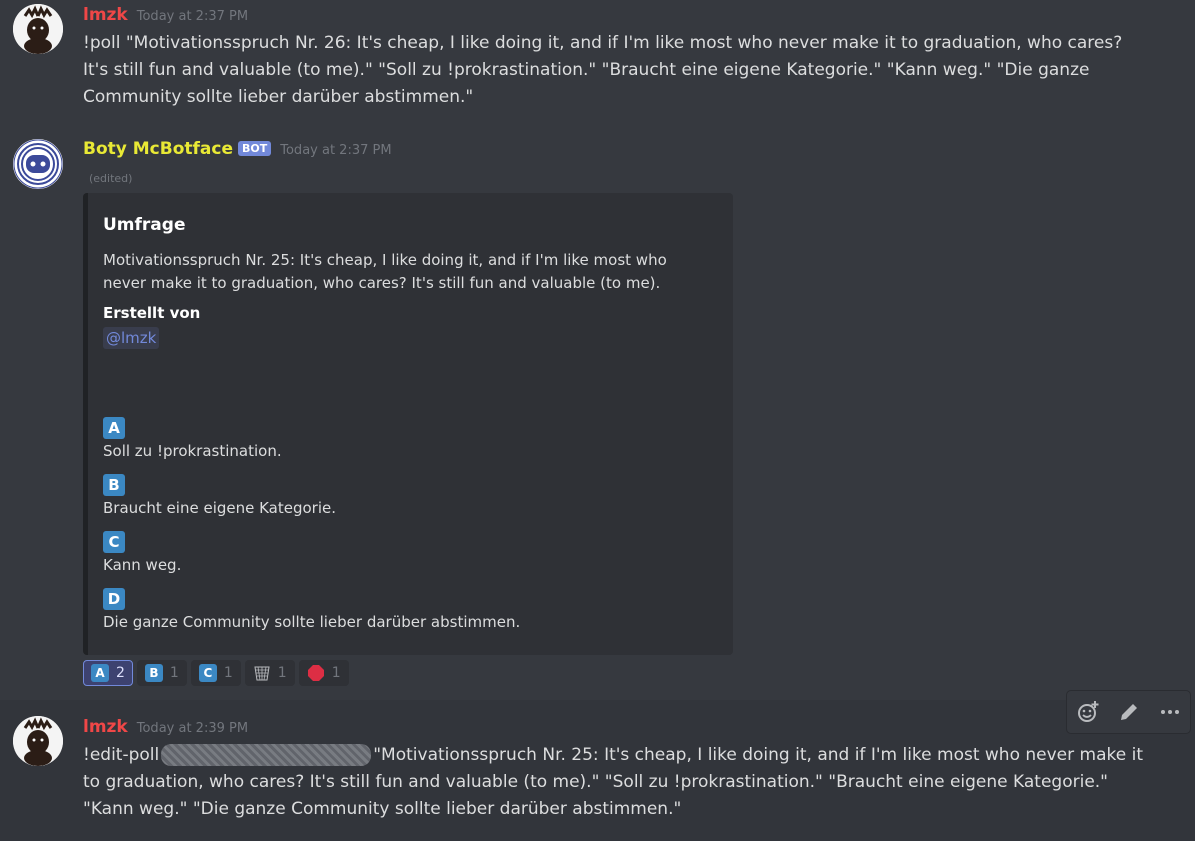  Describe the element at coordinates (158, 149) in the screenshot. I see `bot-username: Boty McBotface` at that location.